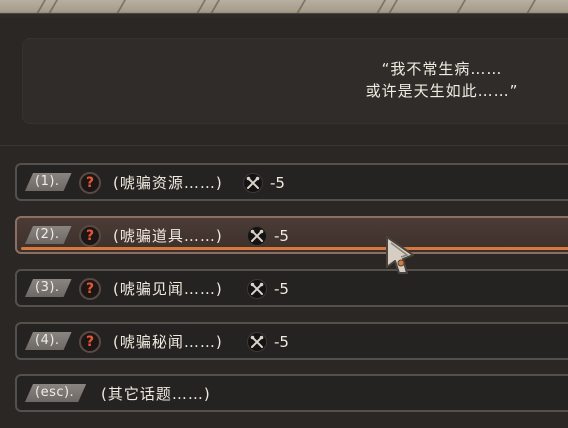 The height and width of the screenshot is (428, 568). Describe the element at coordinates (48, 341) in the screenshot. I see `option-key-tag: (4).` at that location.